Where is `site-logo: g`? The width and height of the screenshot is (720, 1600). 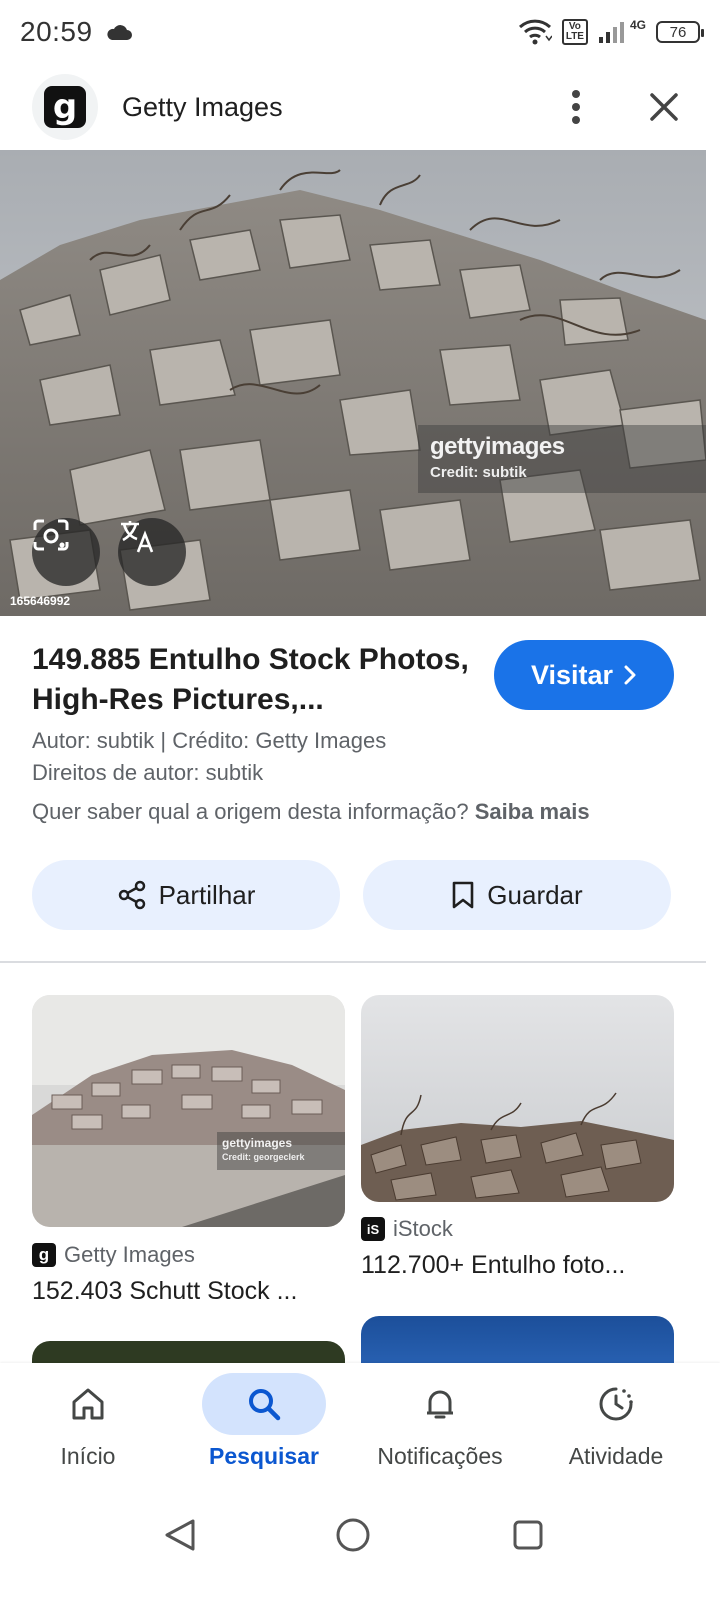 site-logo: g is located at coordinates (65, 107).